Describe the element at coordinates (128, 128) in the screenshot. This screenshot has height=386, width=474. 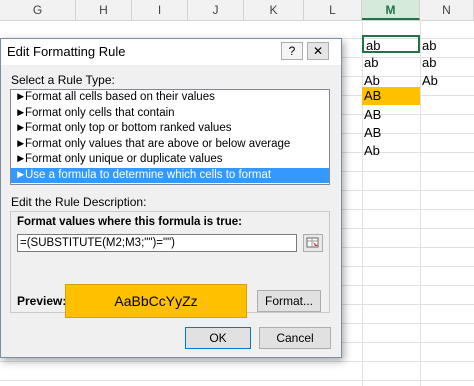
I see `rule-type-text: Format only top or bottom ranked values` at that location.